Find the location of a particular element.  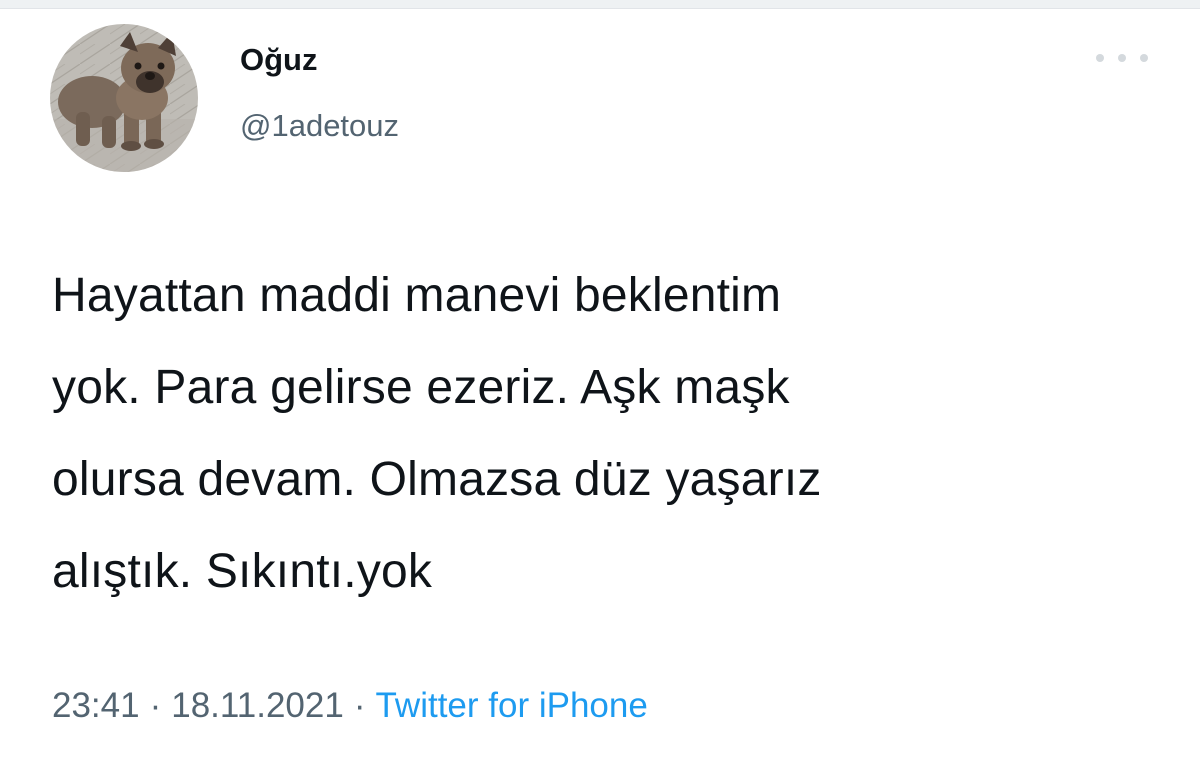

tweet-time: 23:41 is located at coordinates (96, 705).